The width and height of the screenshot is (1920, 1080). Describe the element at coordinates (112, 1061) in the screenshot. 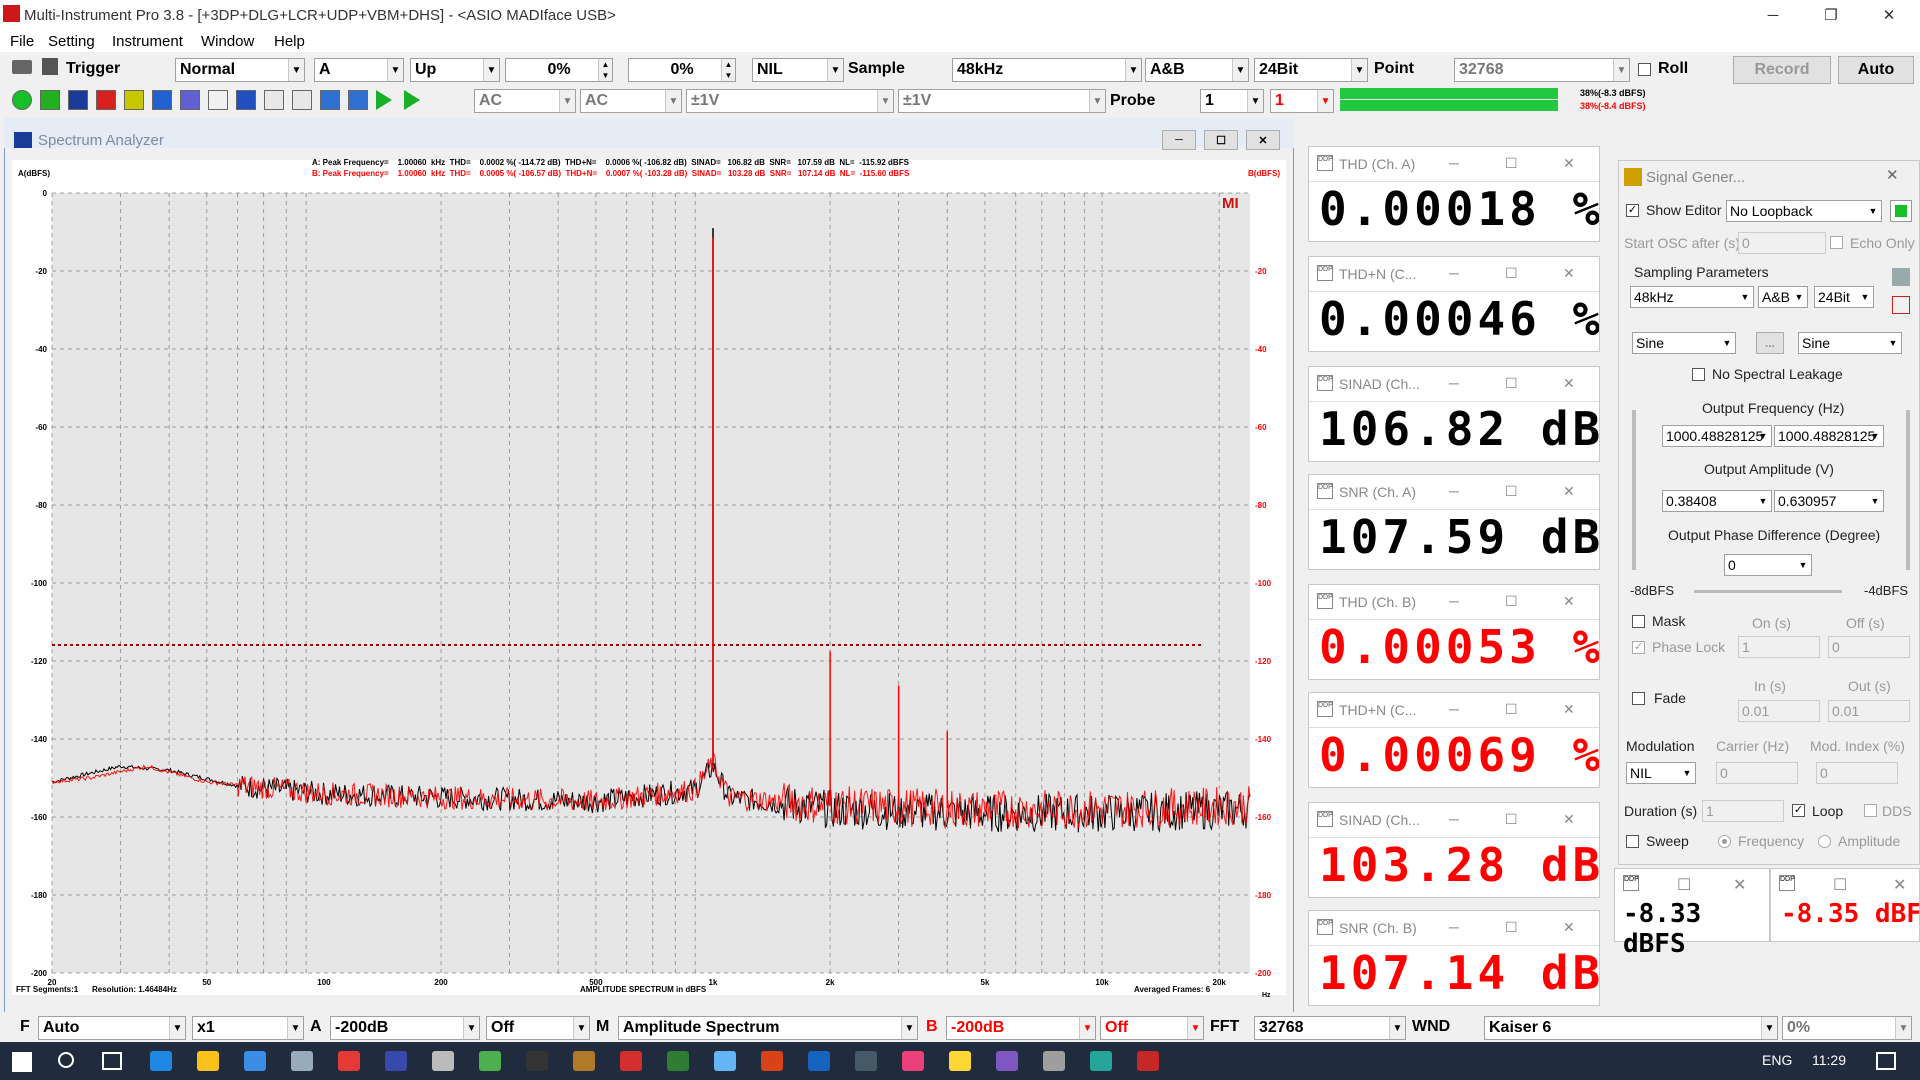

I see `task-view-icon` at that location.